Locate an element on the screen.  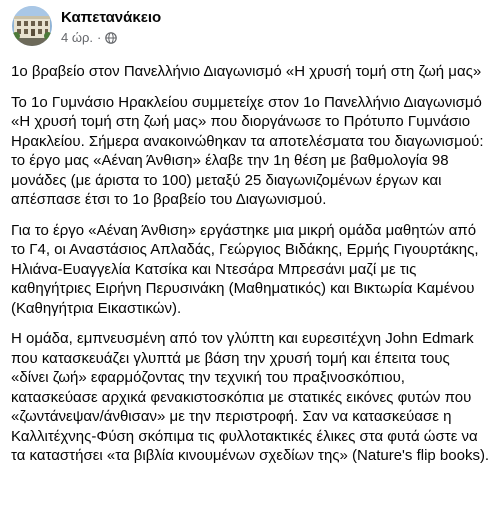
post-meta: Καπετανάκειο 4 ώρ. · is located at coordinates (111, 27).